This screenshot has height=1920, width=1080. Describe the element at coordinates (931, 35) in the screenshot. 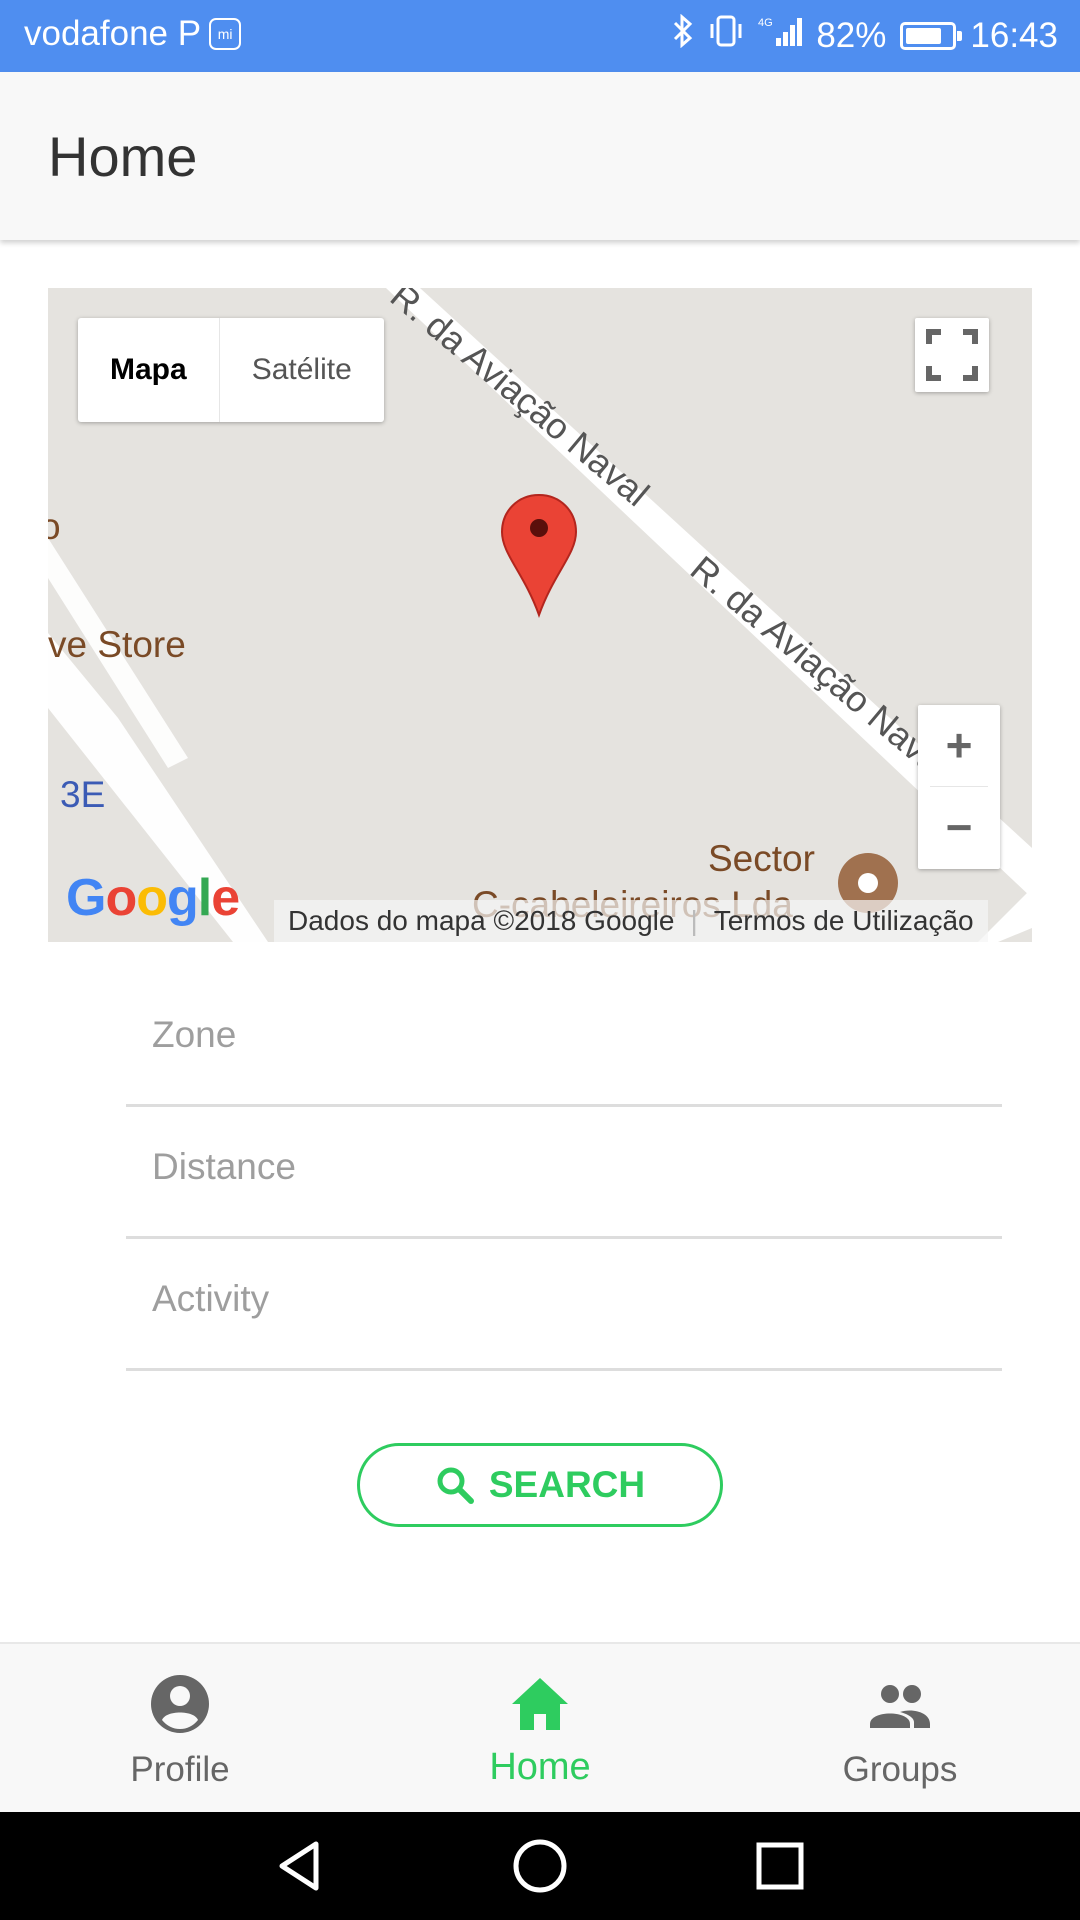

I see `battery-icon` at that location.